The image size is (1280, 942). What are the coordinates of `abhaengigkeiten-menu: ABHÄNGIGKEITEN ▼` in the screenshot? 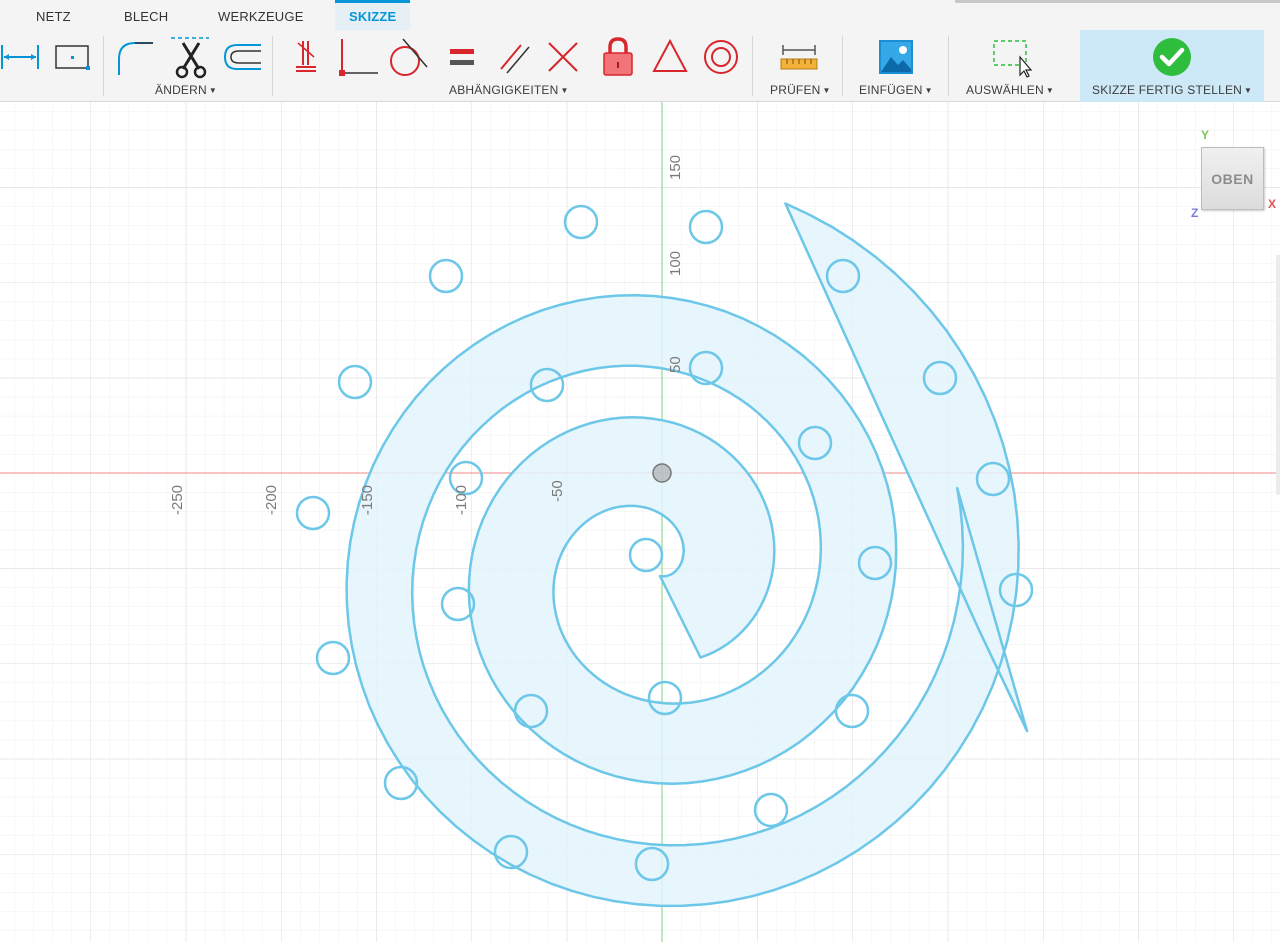 It's located at (509, 90).